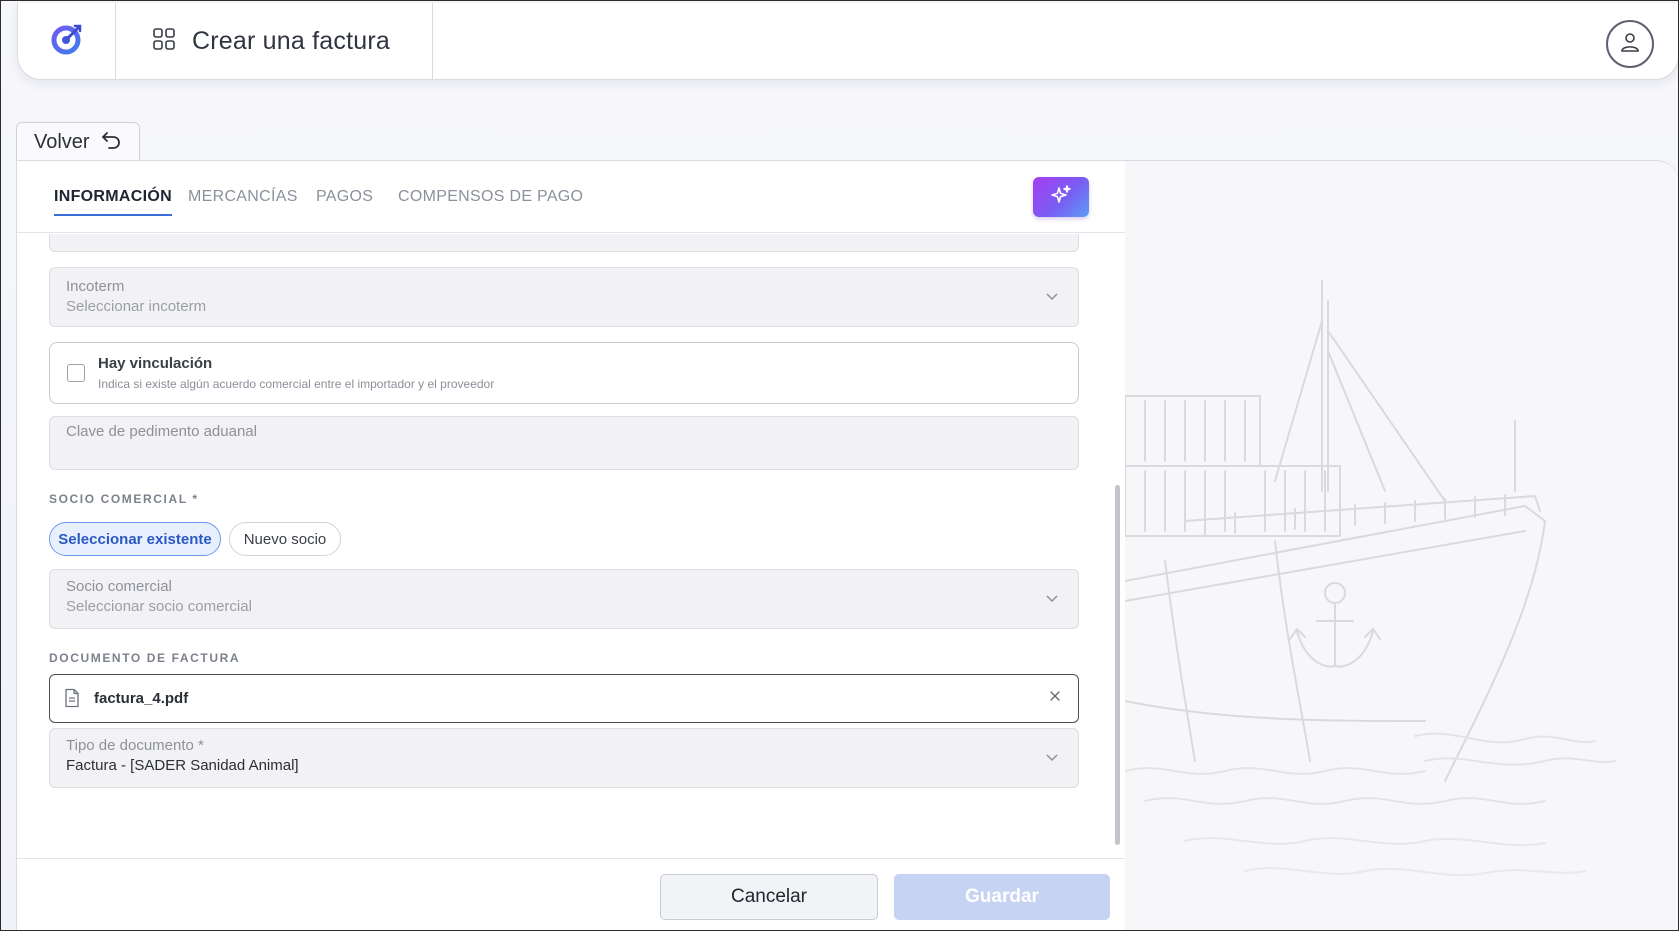 The image size is (1679, 931). Describe the element at coordinates (135, 539) in the screenshot. I see `select-existing-button: Seleccionar existente` at that location.